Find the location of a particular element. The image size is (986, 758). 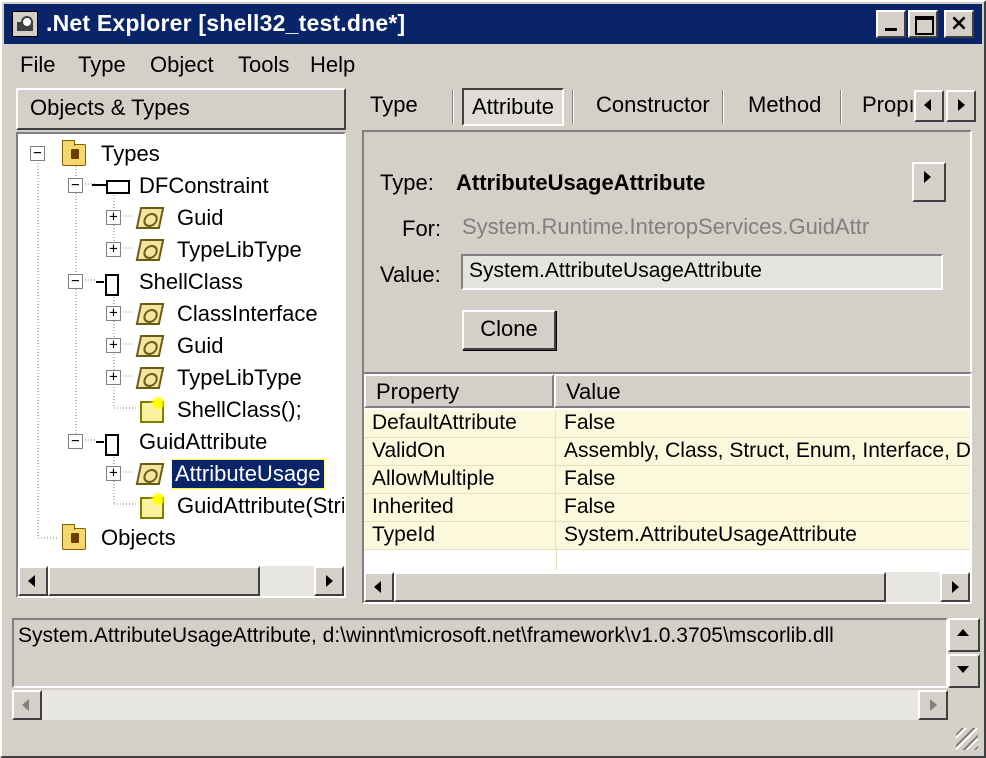

tab-scroll-left-icon is located at coordinates (929, 106).